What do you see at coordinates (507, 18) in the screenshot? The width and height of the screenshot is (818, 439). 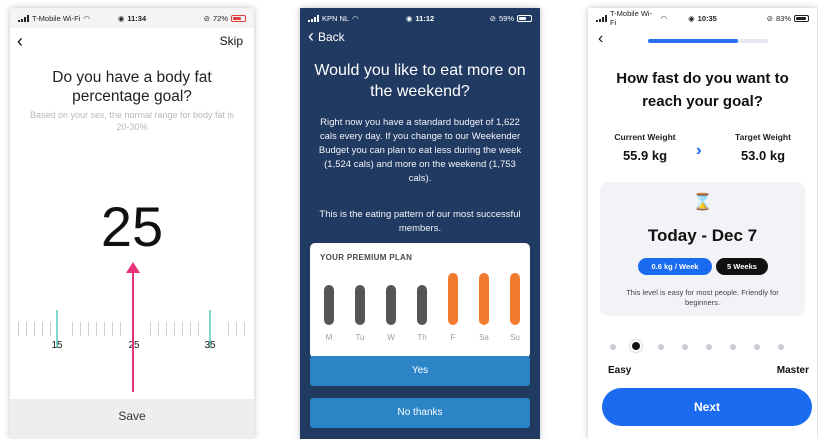 I see `battery-percent: 59%` at bounding box center [507, 18].